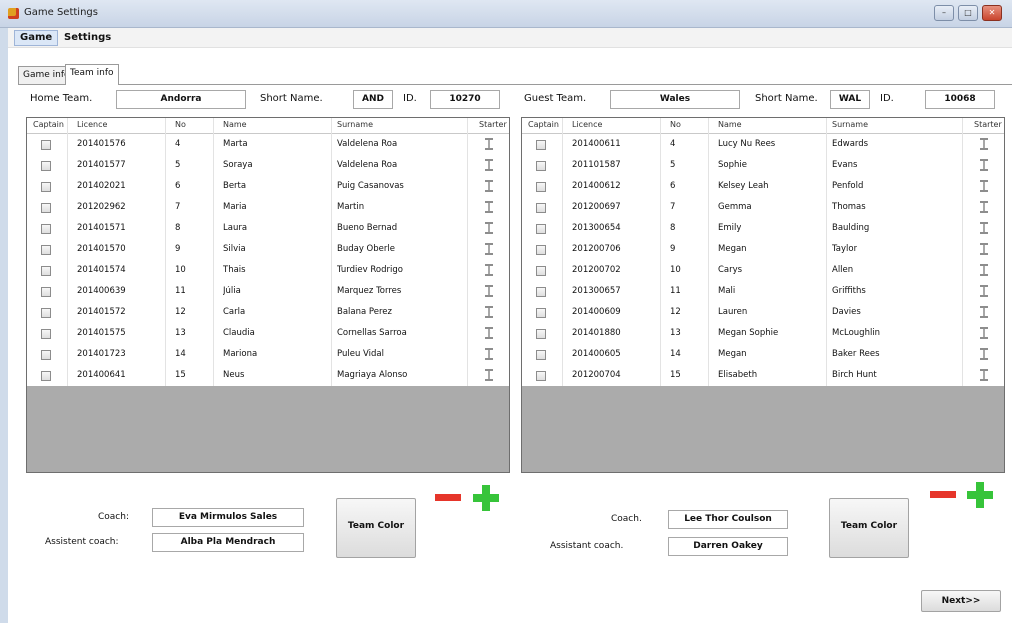 The width and height of the screenshot is (1012, 623). I want to click on cell-licence: 201401723, so click(101, 354).